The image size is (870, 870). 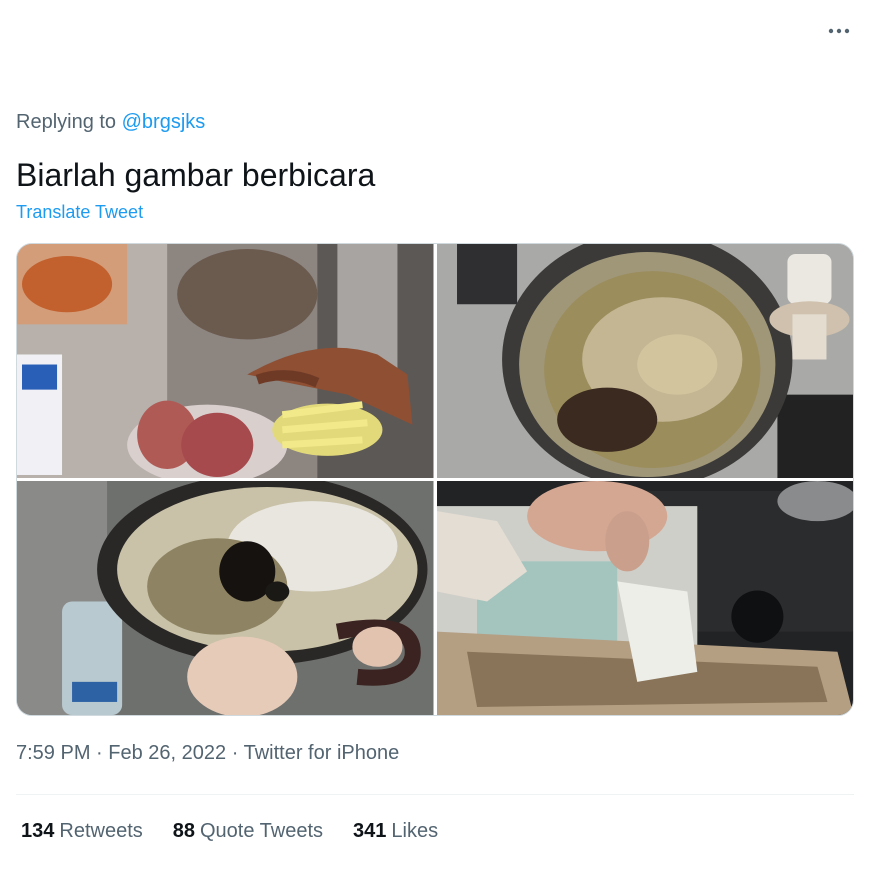 I want to click on fridge-vegetables-photo, so click(x=225, y=361).